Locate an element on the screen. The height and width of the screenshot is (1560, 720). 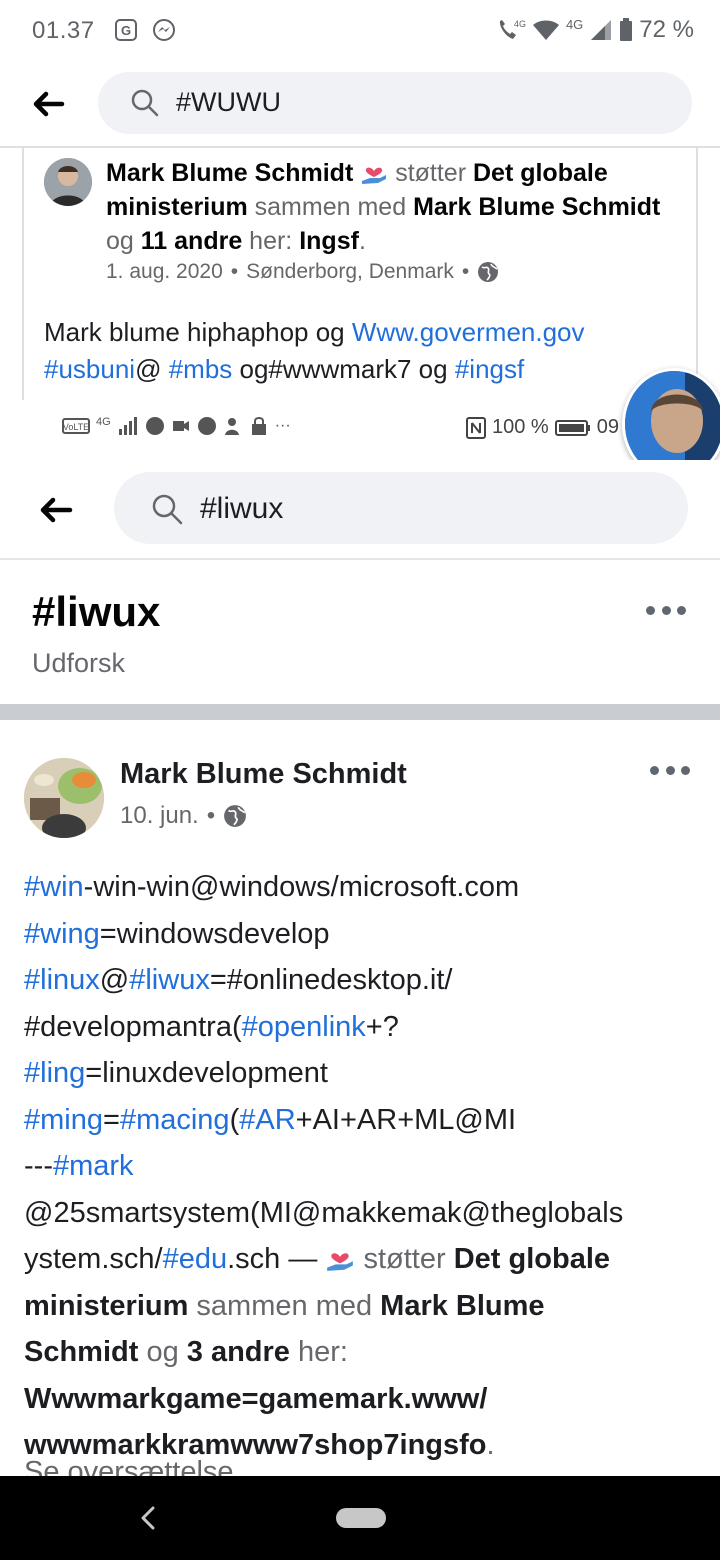
tagged-name: Mark Blume Schmidt is located at coordinates (536, 207).